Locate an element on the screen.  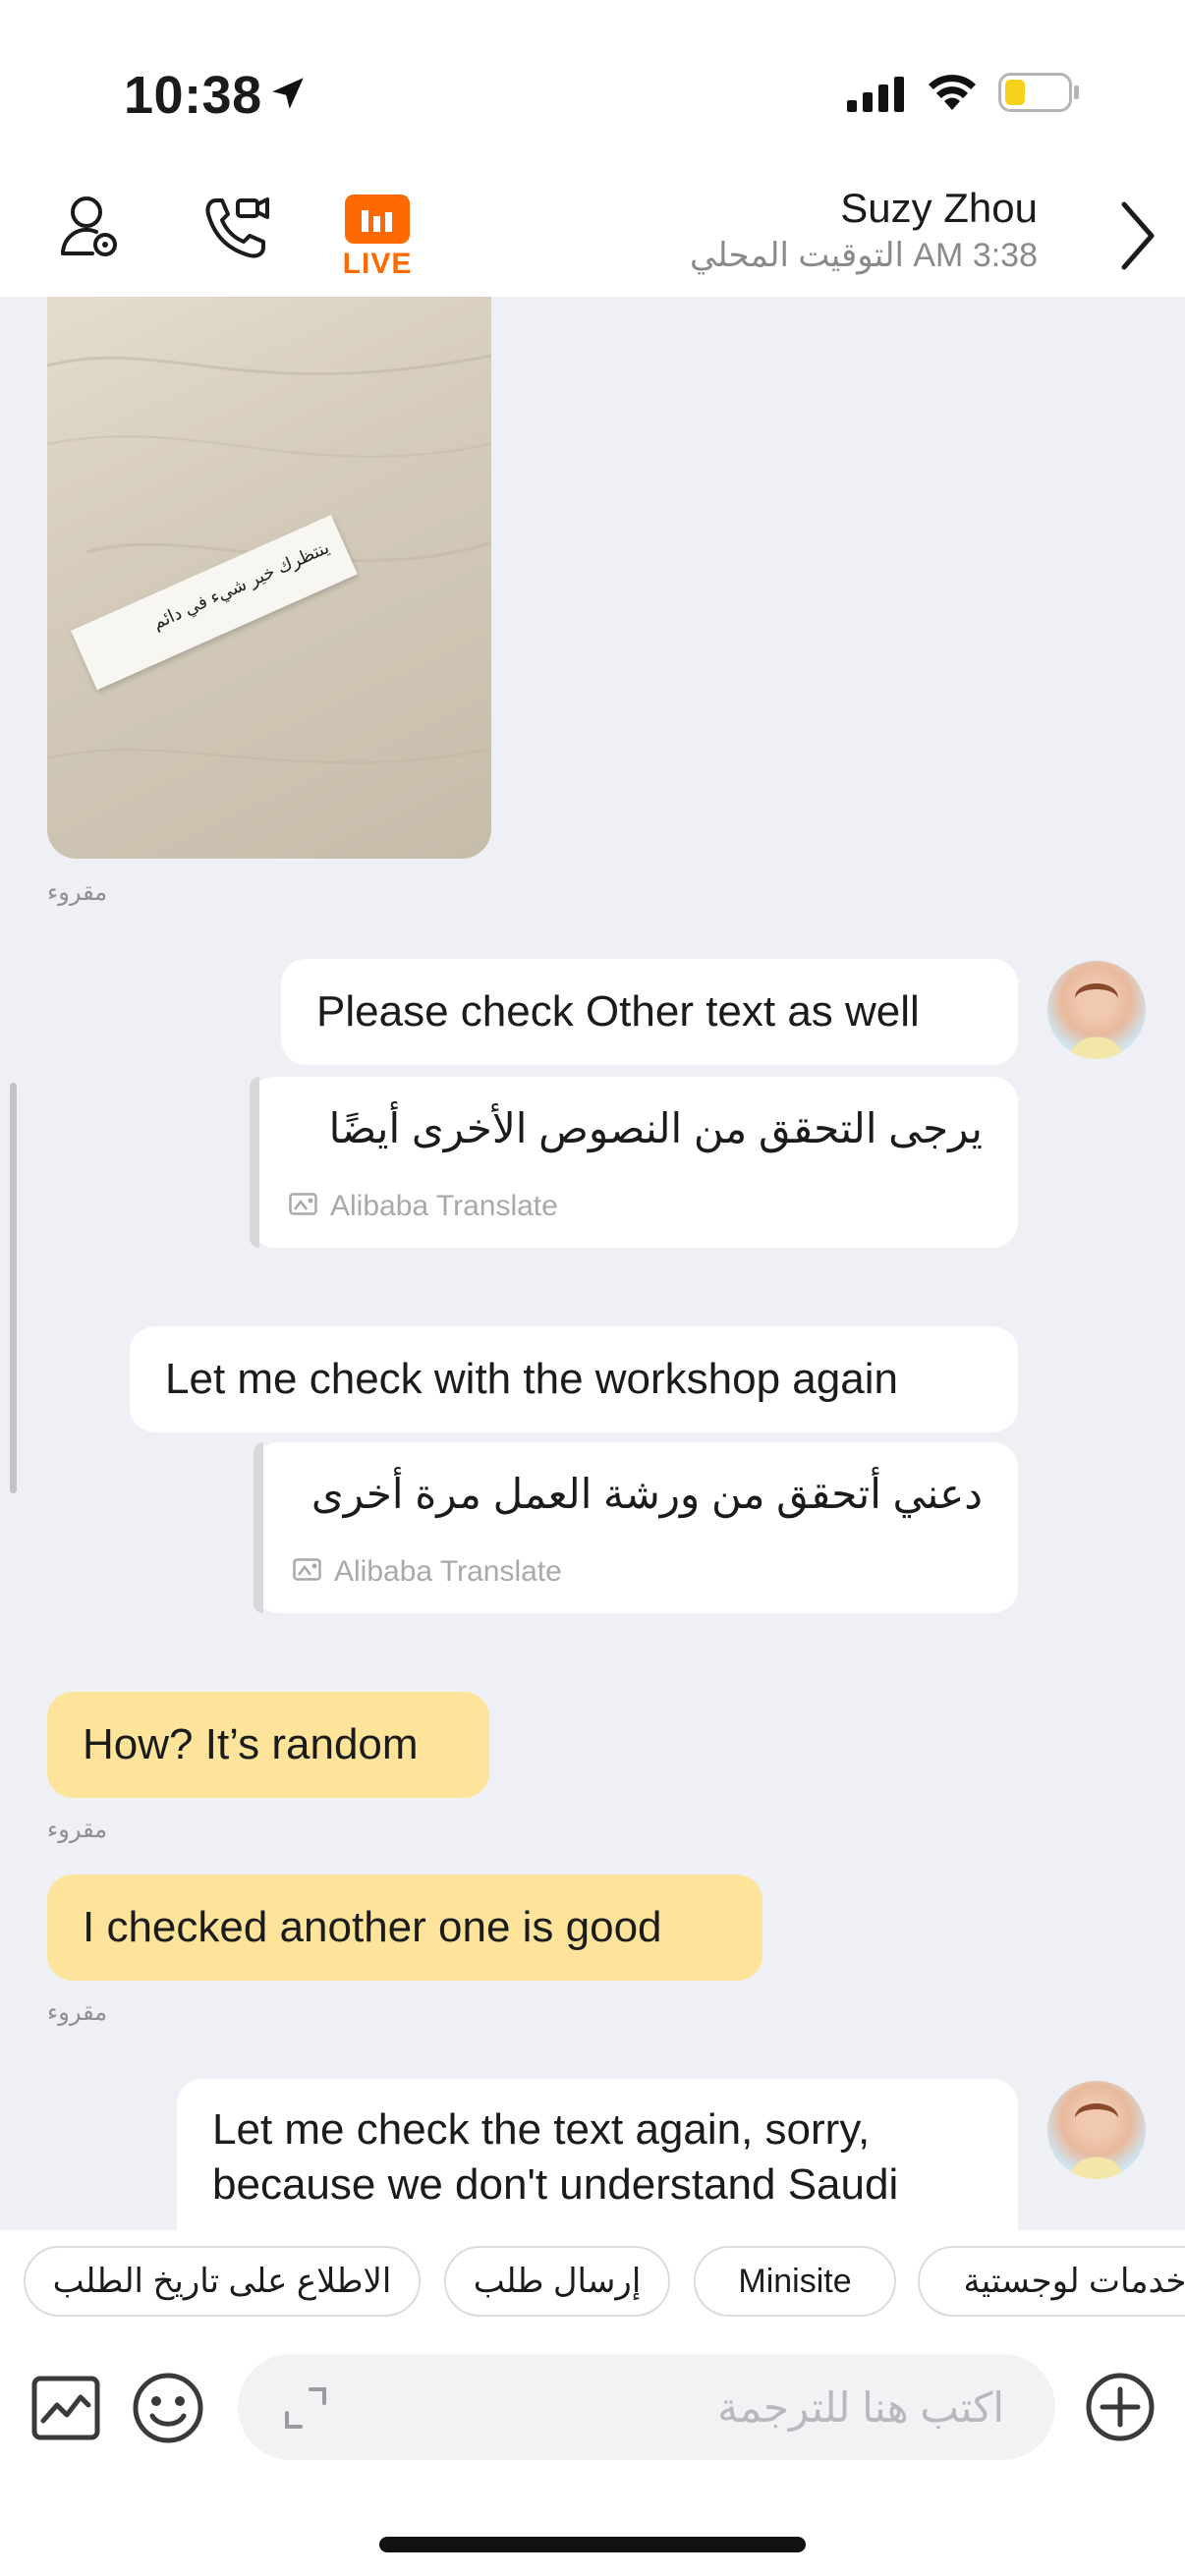
quick-reply-send-request: إرسال طلب is located at coordinates (557, 2281).